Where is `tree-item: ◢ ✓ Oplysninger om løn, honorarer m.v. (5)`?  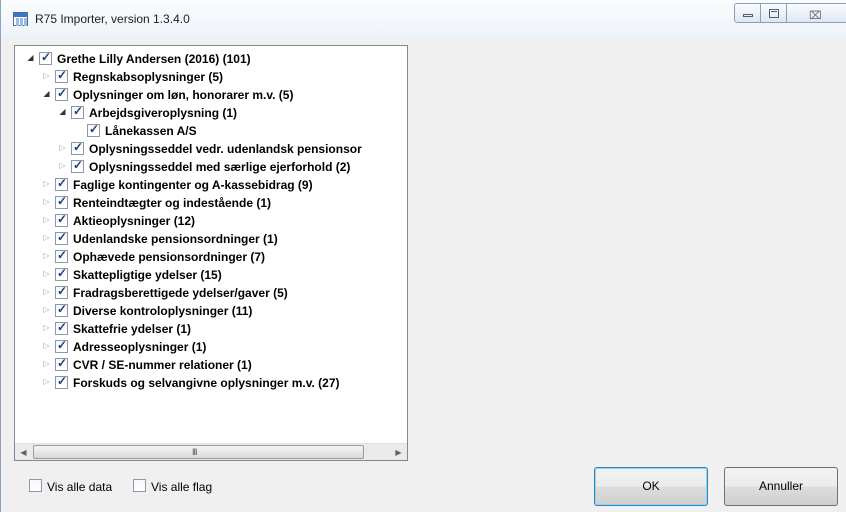 tree-item: ◢ ✓ Oplysninger om løn, honorarer m.v. (5) is located at coordinates (211, 95).